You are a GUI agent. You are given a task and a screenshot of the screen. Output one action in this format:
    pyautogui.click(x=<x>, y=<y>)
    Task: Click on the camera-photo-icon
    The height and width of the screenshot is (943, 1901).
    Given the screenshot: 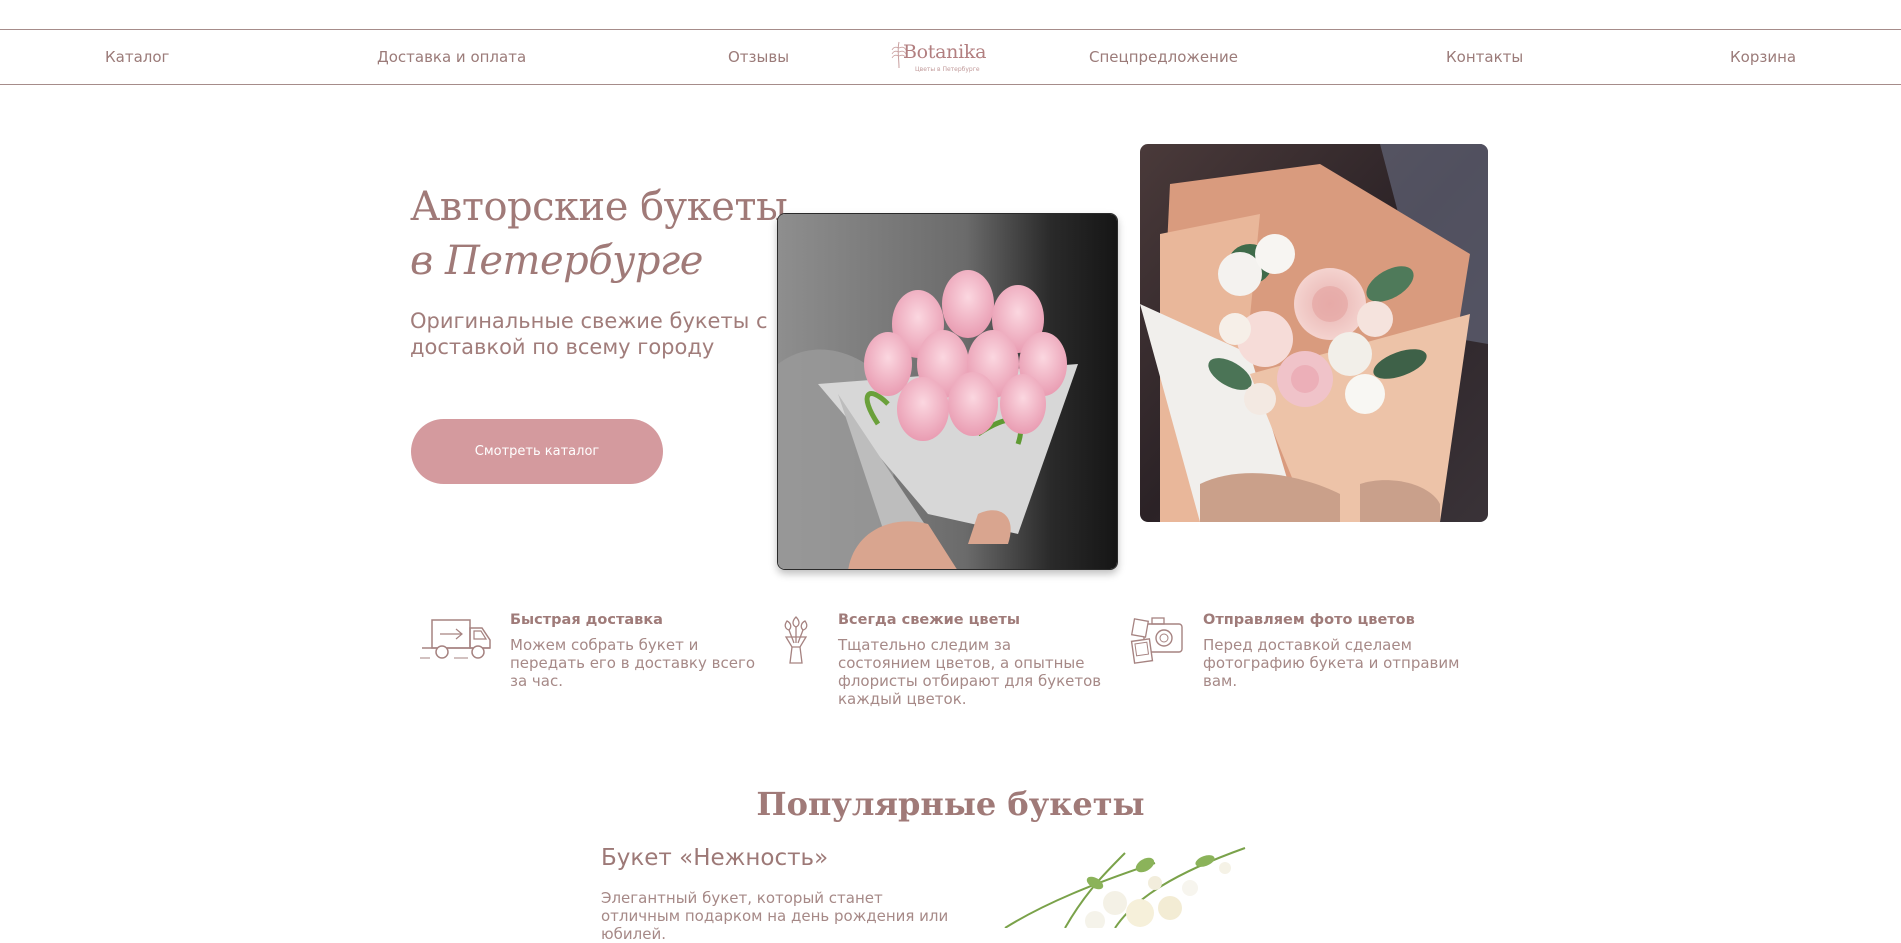 What is the action you would take?
    pyautogui.click(x=1158, y=642)
    